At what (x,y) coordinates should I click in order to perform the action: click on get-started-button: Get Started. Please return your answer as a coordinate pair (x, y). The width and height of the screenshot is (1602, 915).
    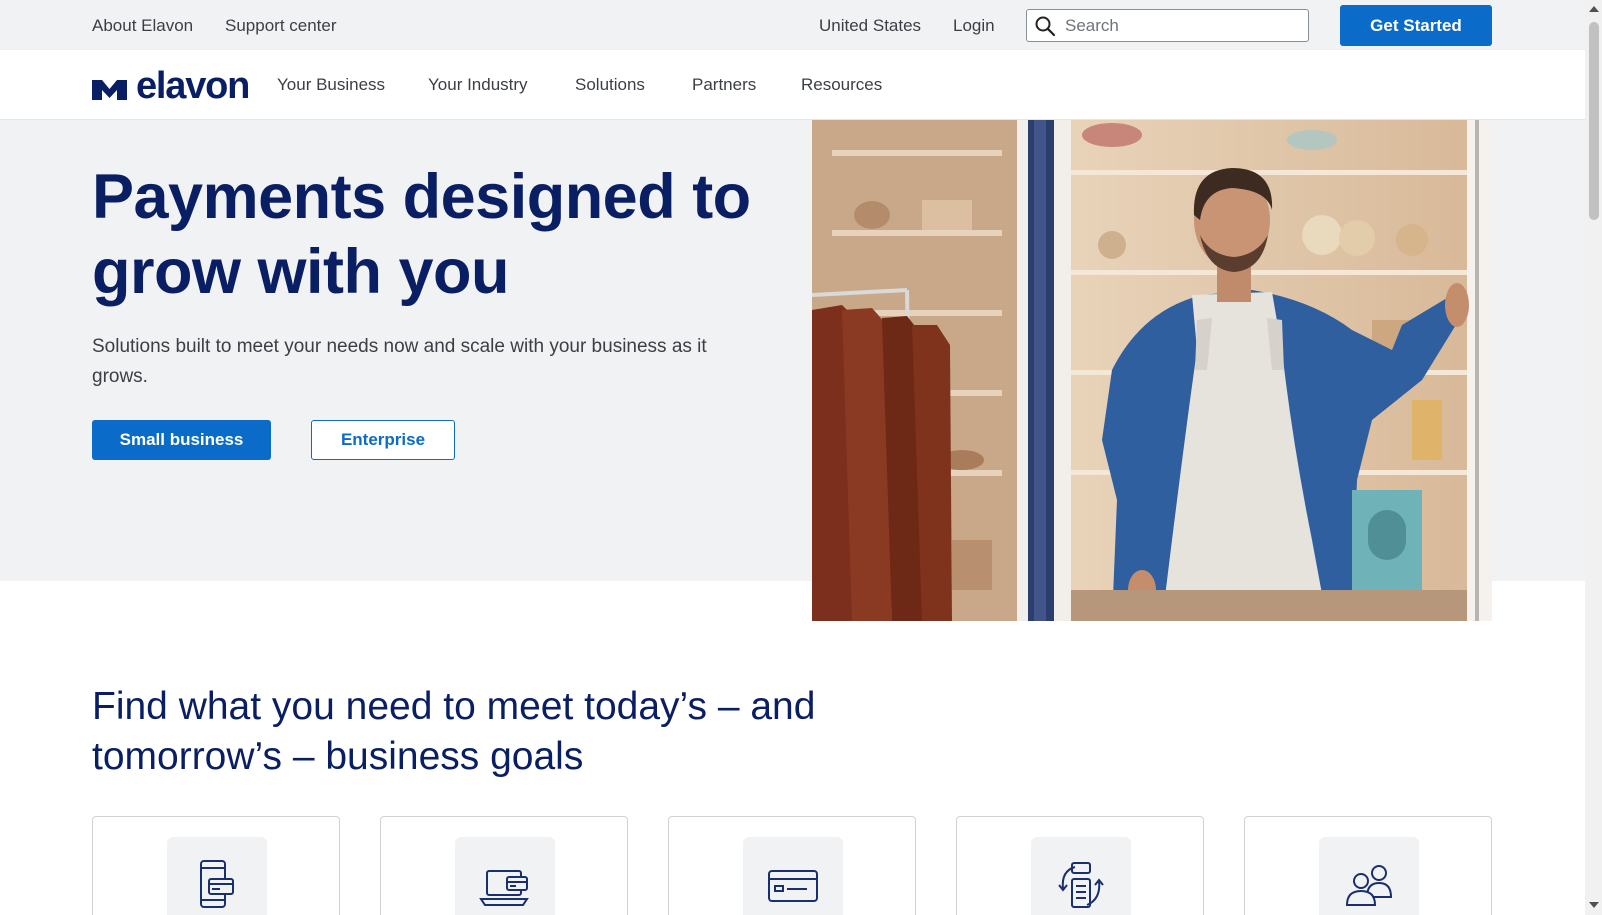
    Looking at the image, I should click on (1416, 25).